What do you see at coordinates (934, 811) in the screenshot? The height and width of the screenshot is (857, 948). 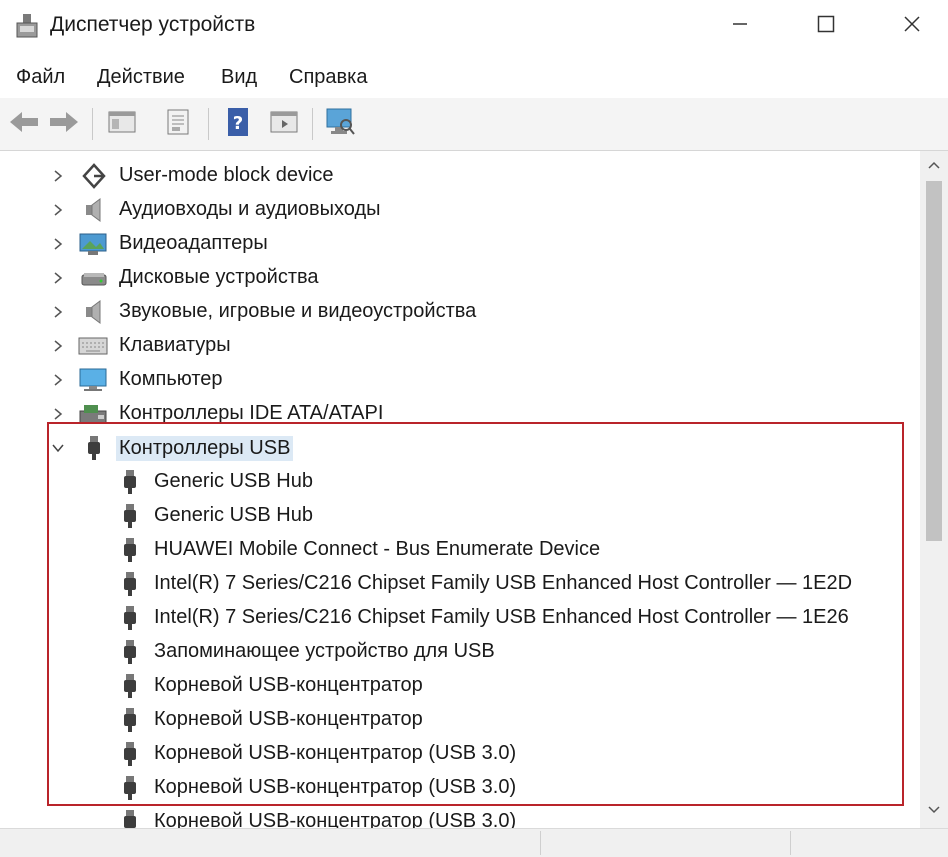 I see `scroll-down-icon` at bounding box center [934, 811].